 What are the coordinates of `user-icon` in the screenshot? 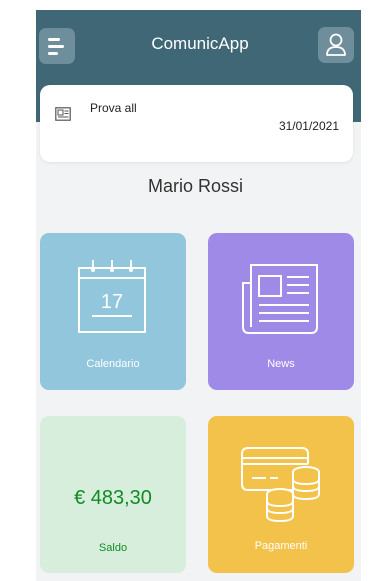 It's located at (336, 44).